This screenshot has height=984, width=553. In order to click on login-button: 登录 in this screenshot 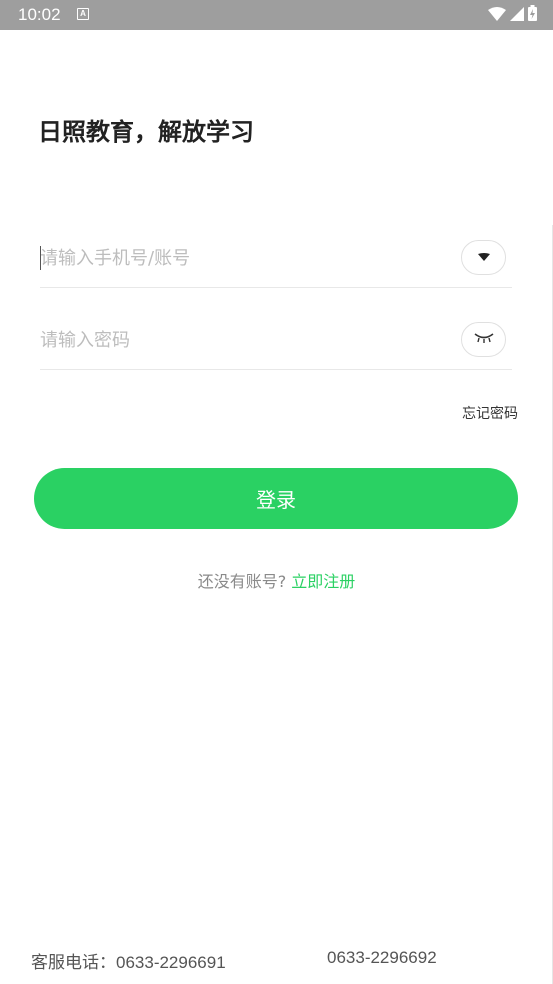, I will do `click(276, 498)`.